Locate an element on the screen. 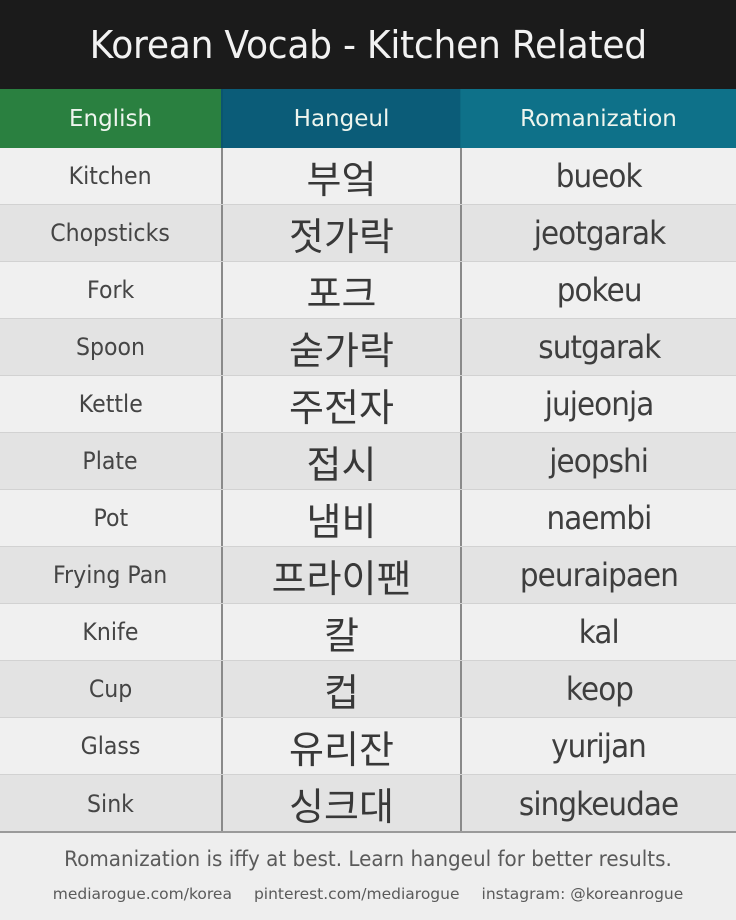  english-word: Kettle is located at coordinates (110, 404).